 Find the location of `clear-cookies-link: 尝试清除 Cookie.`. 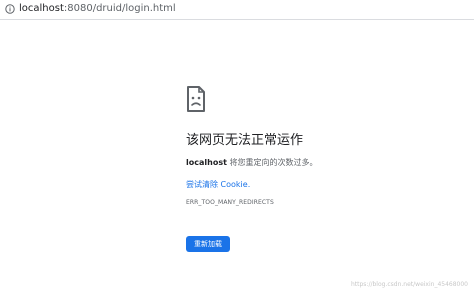

clear-cookies-link: 尝试清除 Cookie. is located at coordinates (218, 184).